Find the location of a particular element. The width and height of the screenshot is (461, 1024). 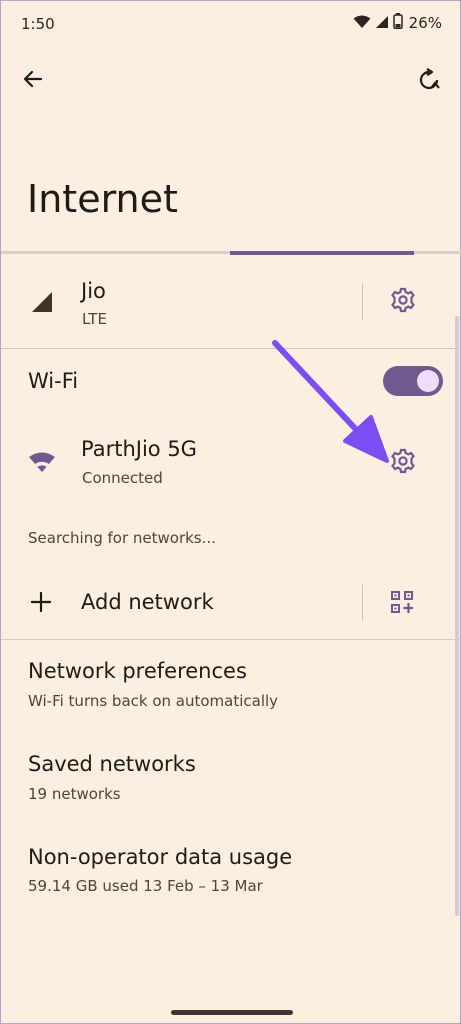

back-arrow-icon is located at coordinates (33, 81).